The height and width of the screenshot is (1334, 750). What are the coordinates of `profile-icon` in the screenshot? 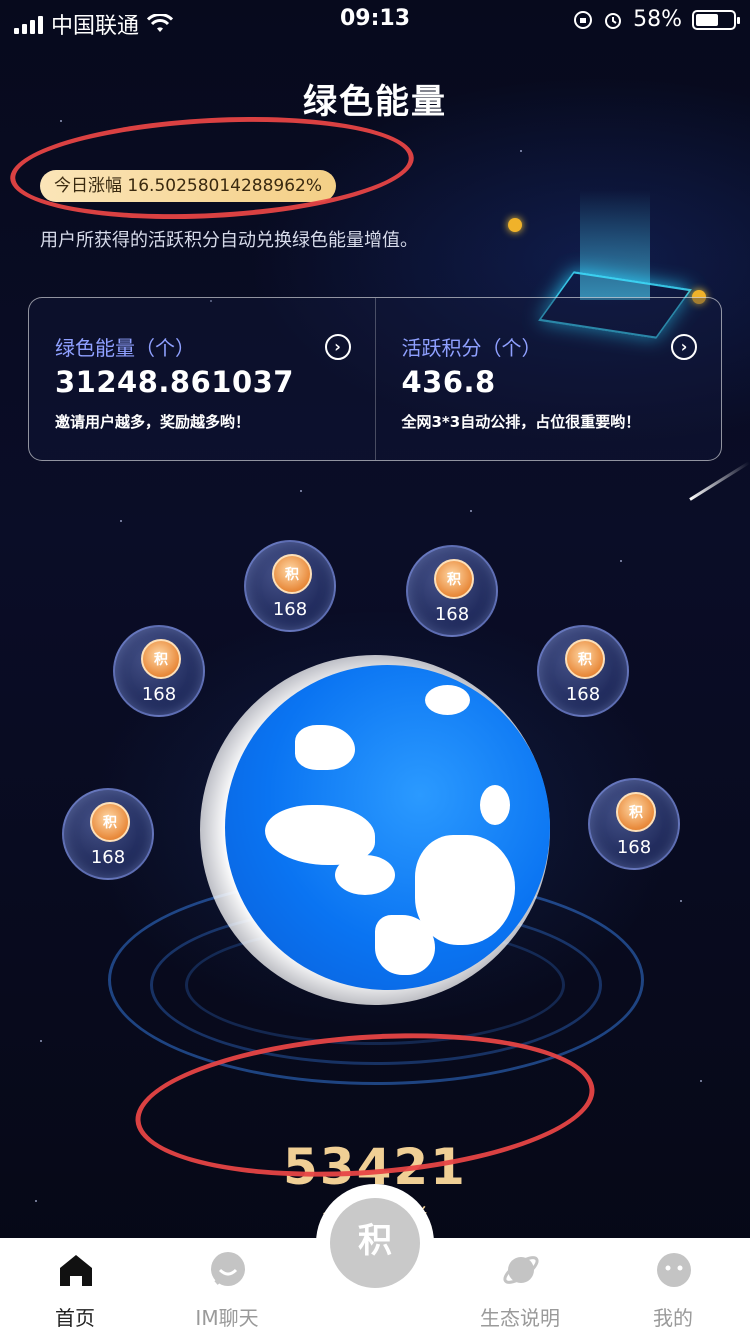 It's located at (674, 1270).